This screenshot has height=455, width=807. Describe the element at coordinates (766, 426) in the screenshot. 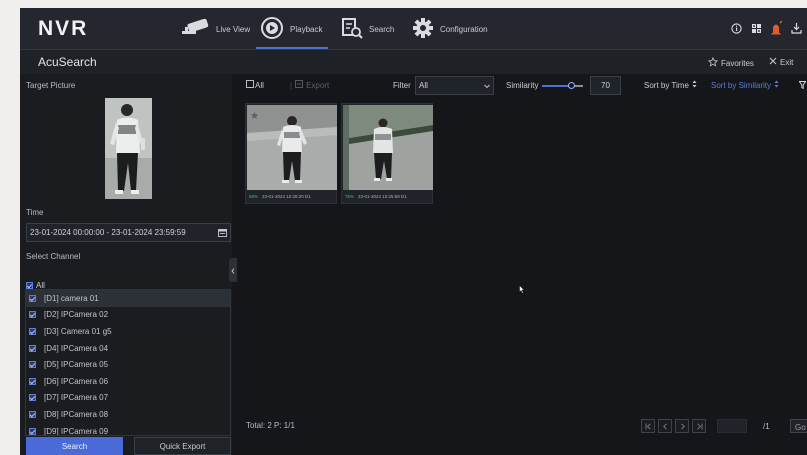

I see `page-total: /1` at that location.